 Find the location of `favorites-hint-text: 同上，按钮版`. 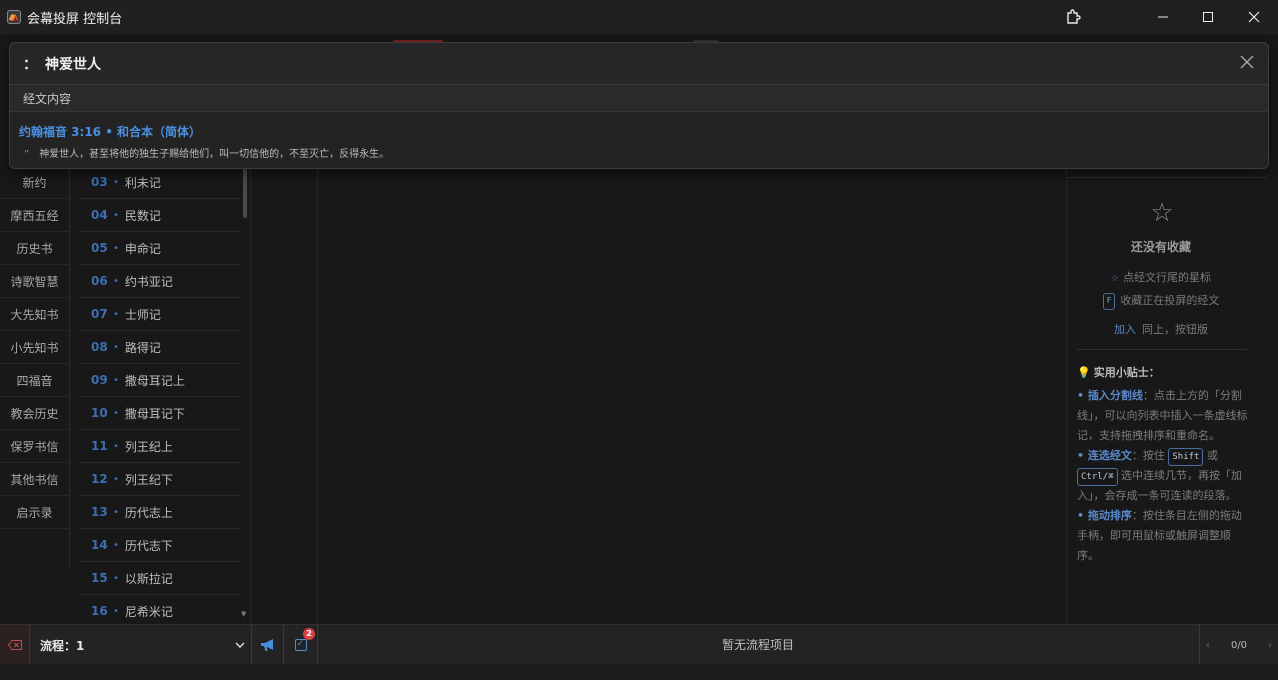

favorites-hint-text: 同上，按钮版 is located at coordinates (1175, 329).